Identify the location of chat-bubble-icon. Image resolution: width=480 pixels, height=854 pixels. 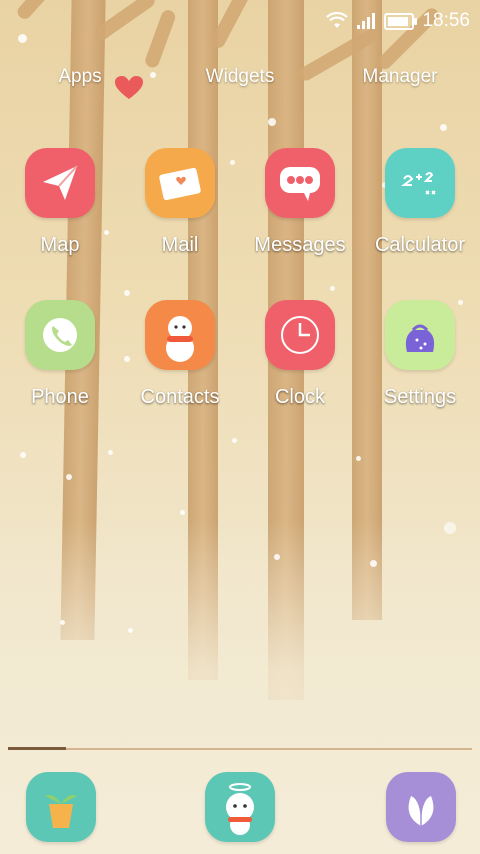
(300, 183).